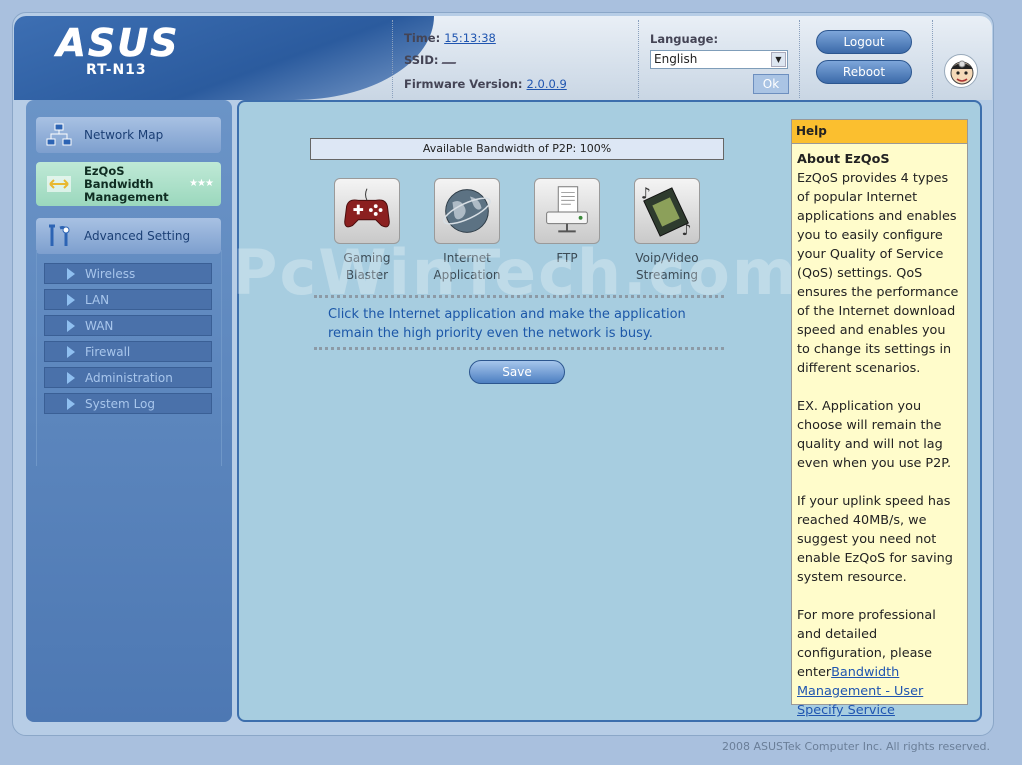  I want to click on nav-advanced-setting: Advanced Setting, so click(128, 236).